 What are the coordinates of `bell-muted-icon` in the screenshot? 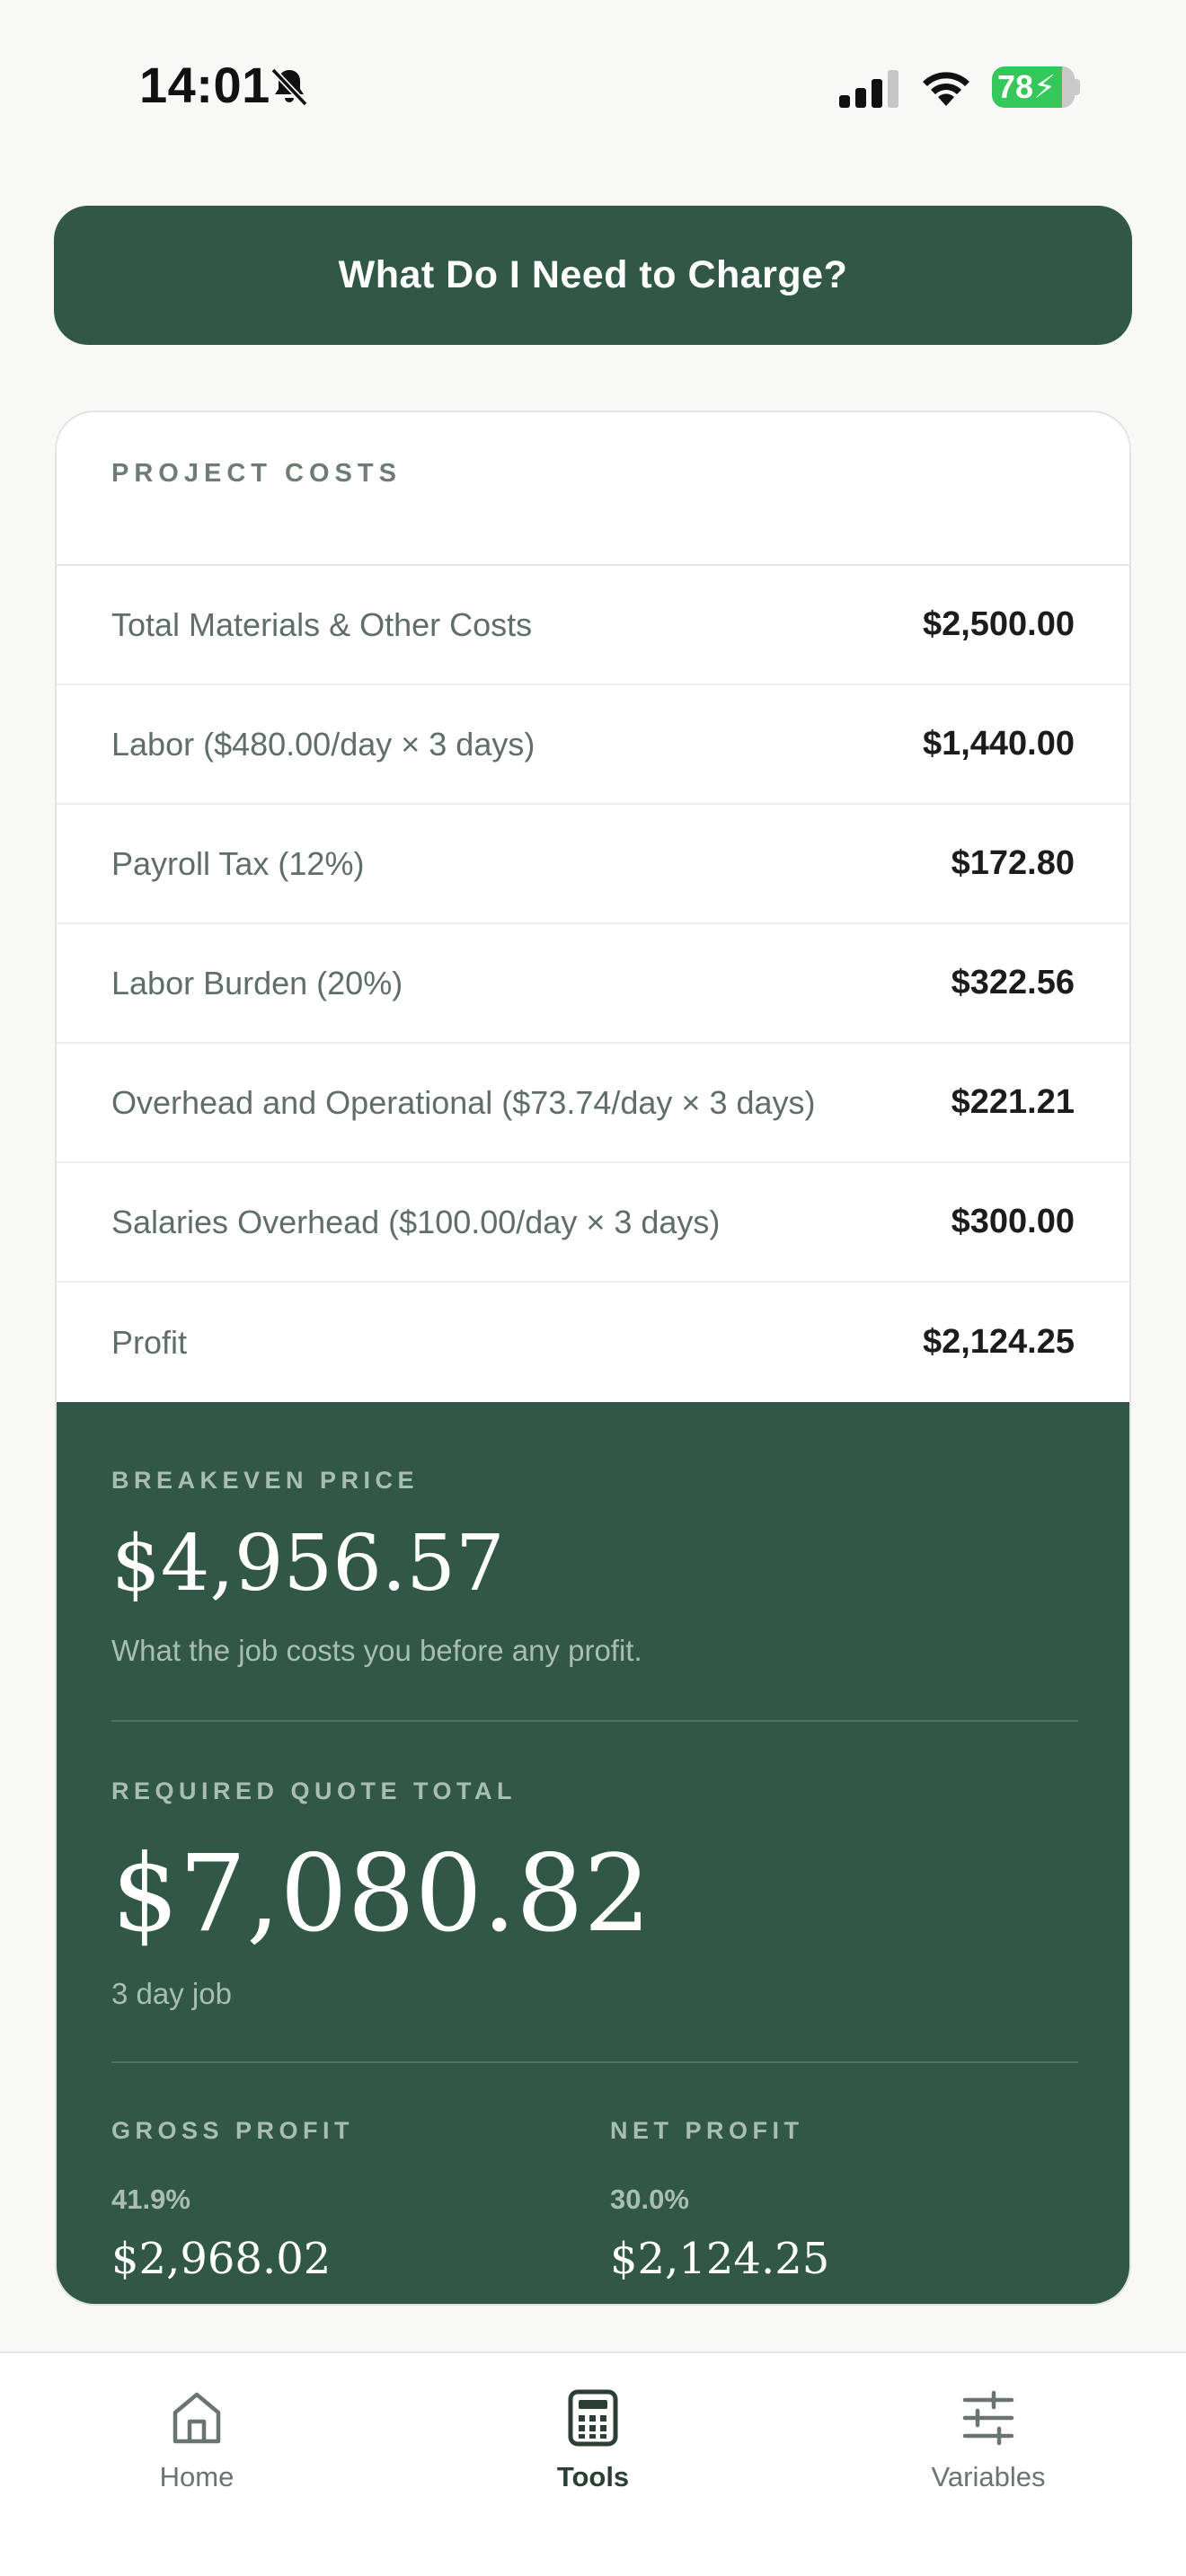 It's located at (289, 87).